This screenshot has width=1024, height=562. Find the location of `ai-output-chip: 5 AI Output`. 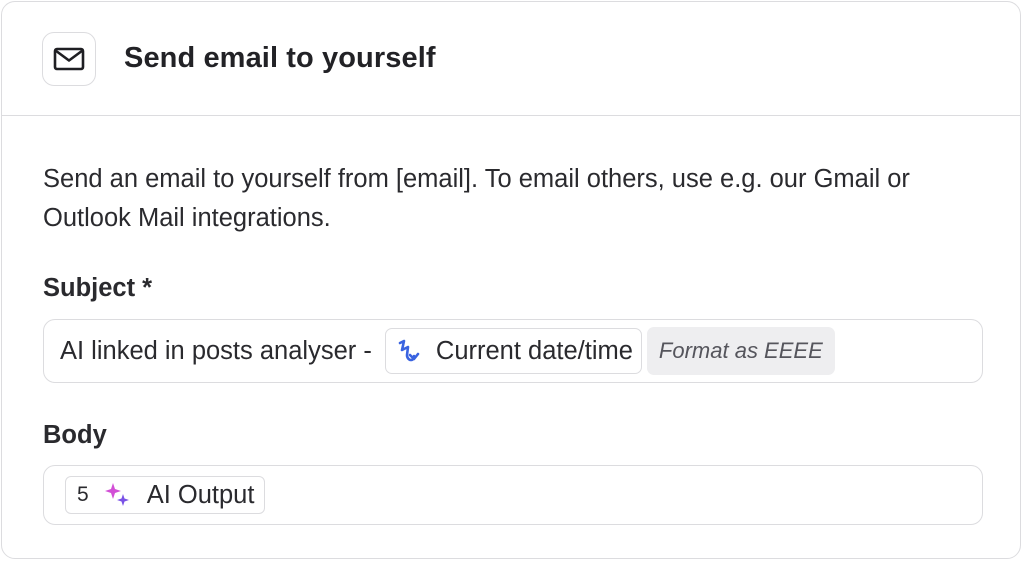

ai-output-chip: 5 AI Output is located at coordinates (165, 495).